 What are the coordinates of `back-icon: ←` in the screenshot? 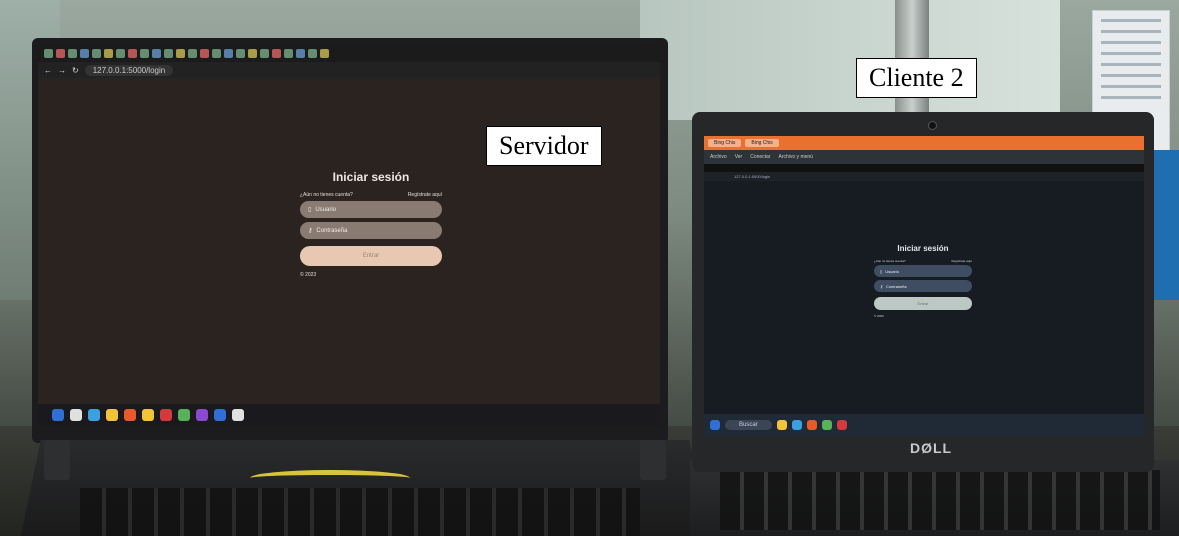 It's located at (48, 70).